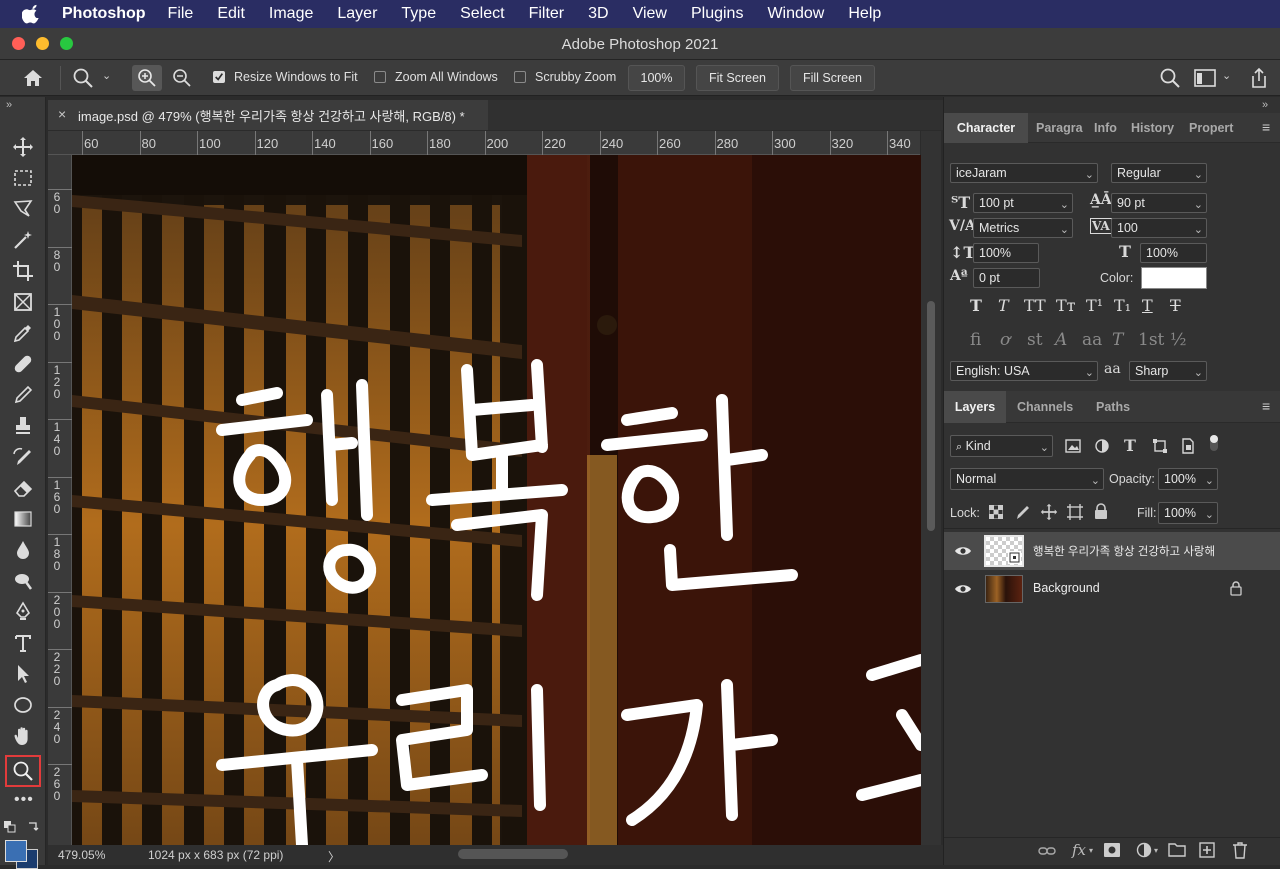 The width and height of the screenshot is (1280, 869). What do you see at coordinates (1112, 589) in the screenshot?
I see `layer-row-background: Background` at bounding box center [1112, 589].